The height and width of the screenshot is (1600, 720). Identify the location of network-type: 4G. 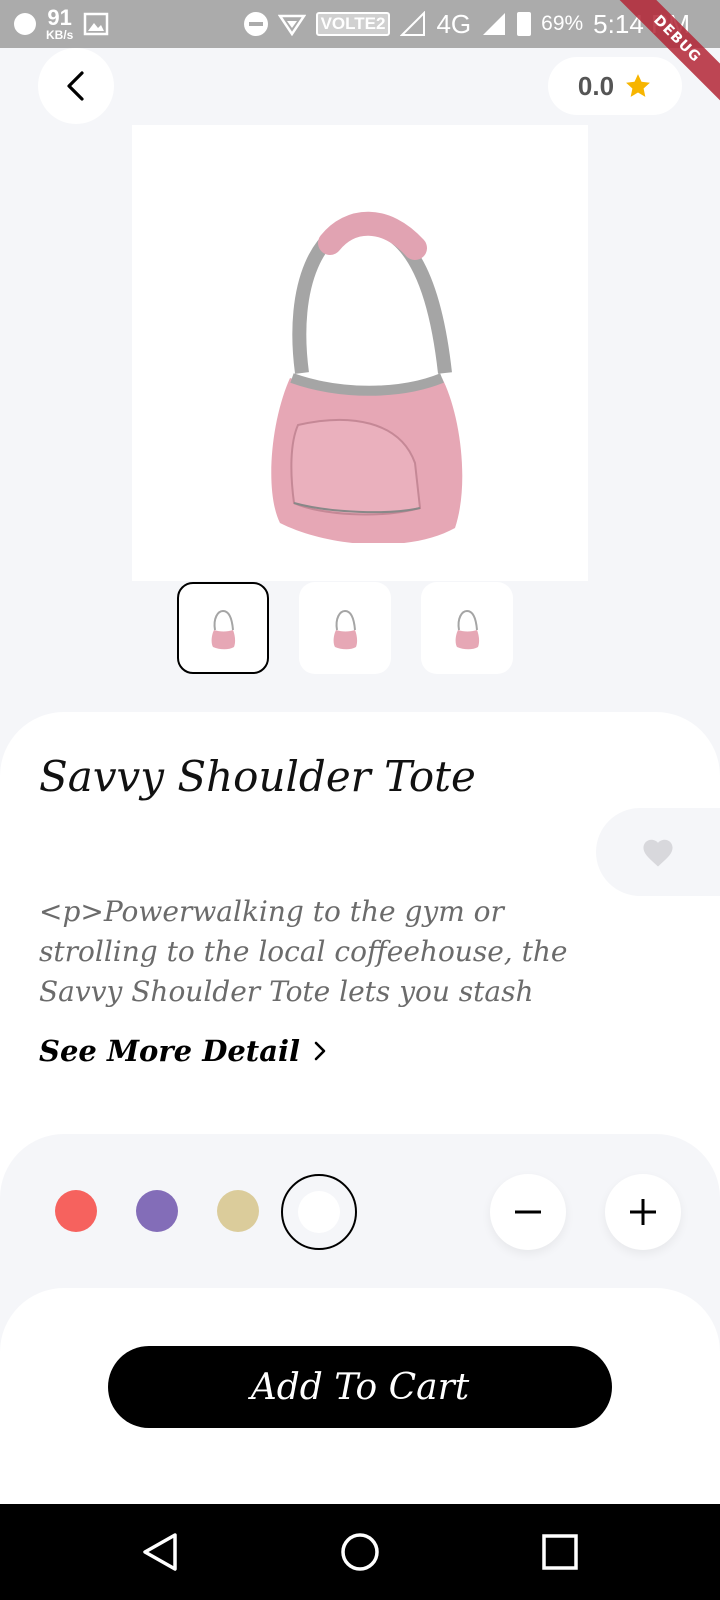
(454, 23).